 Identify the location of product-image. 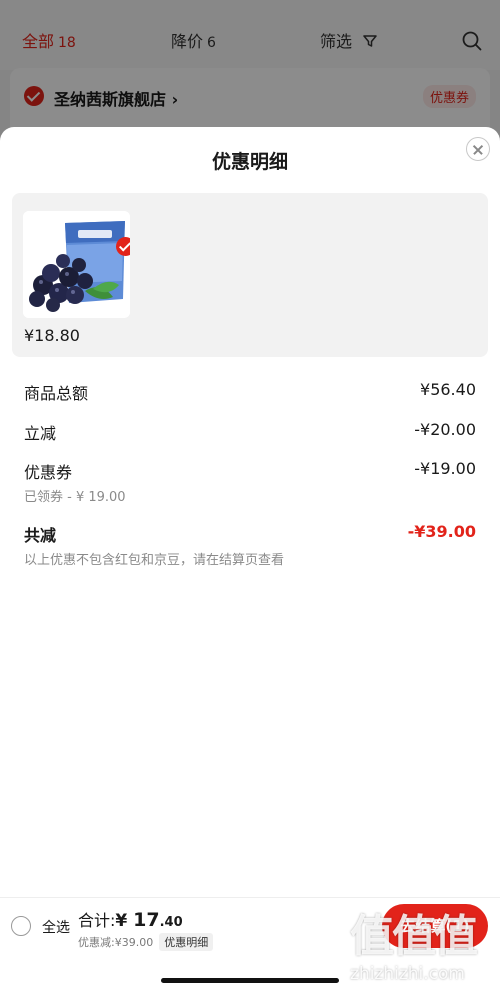
(76, 264).